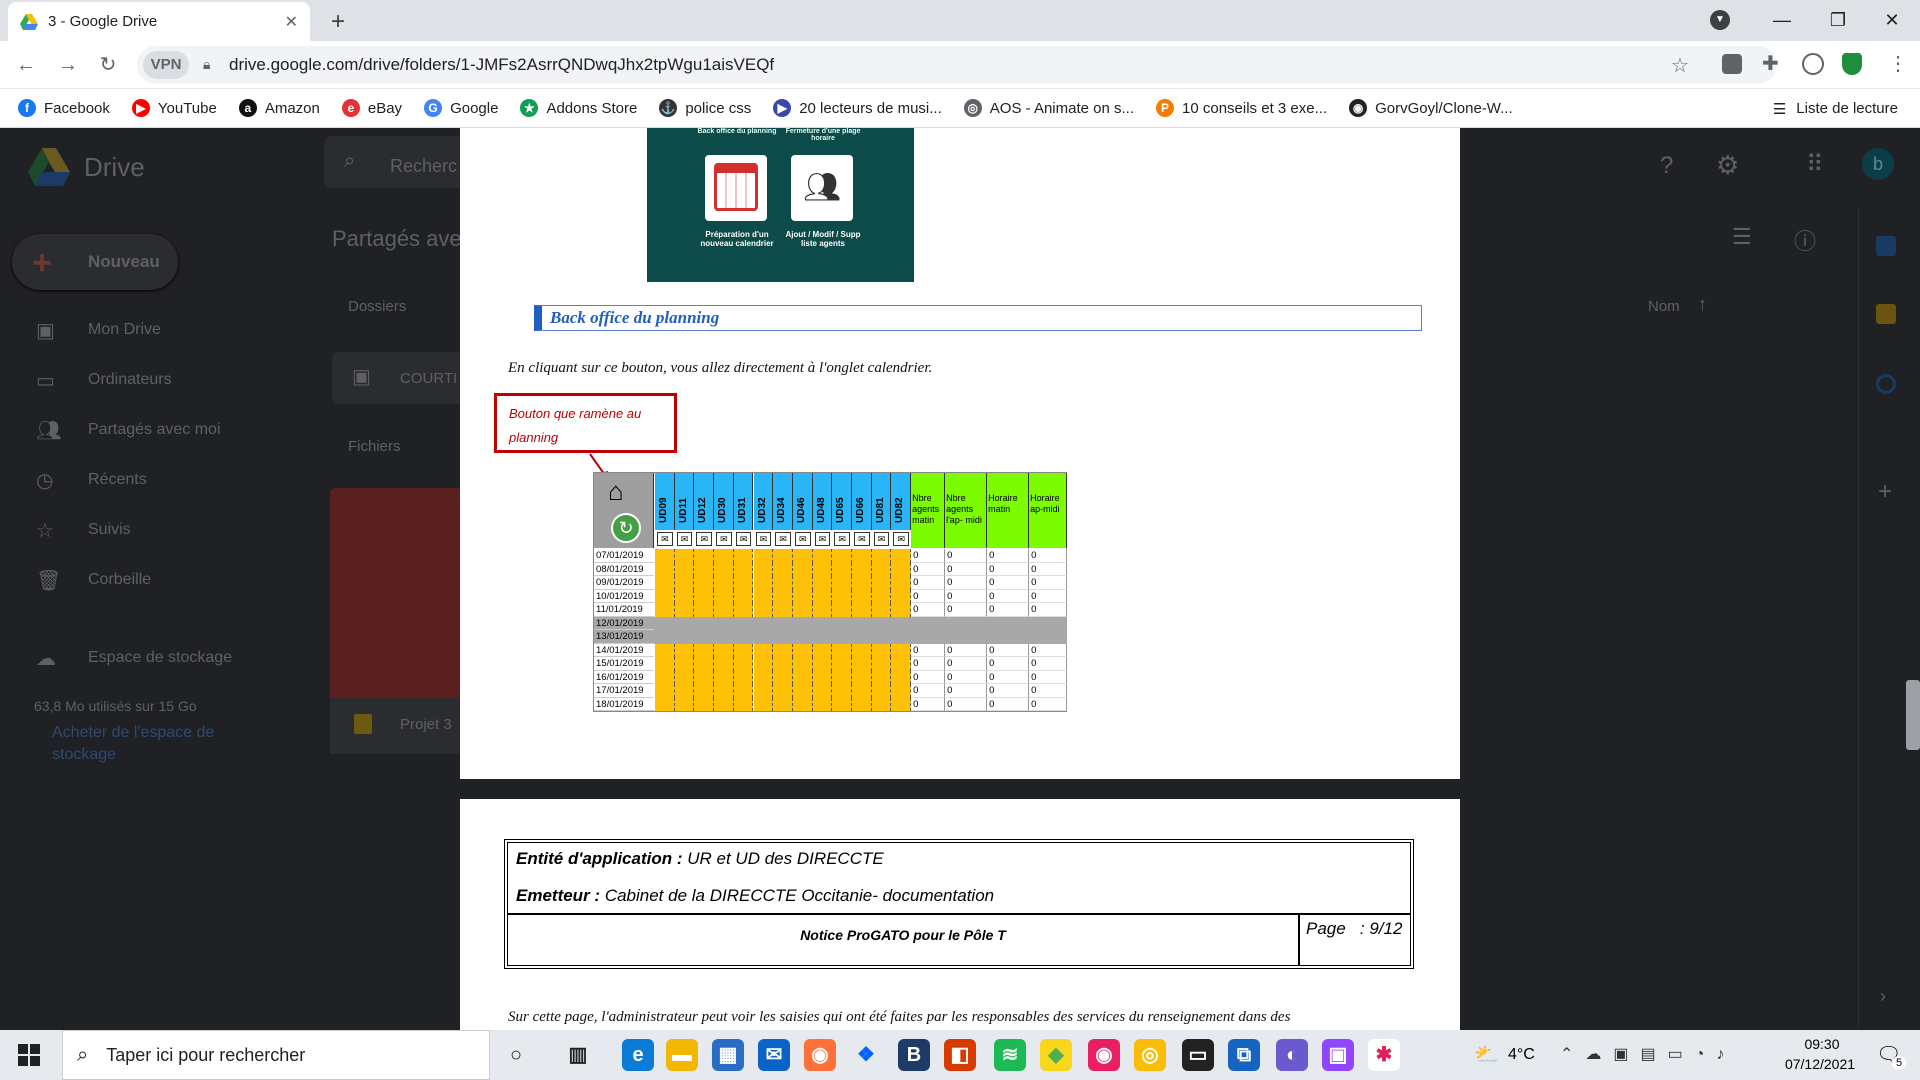 The height and width of the screenshot is (1080, 1920). I want to click on refresh-icon: ↻, so click(626, 528).